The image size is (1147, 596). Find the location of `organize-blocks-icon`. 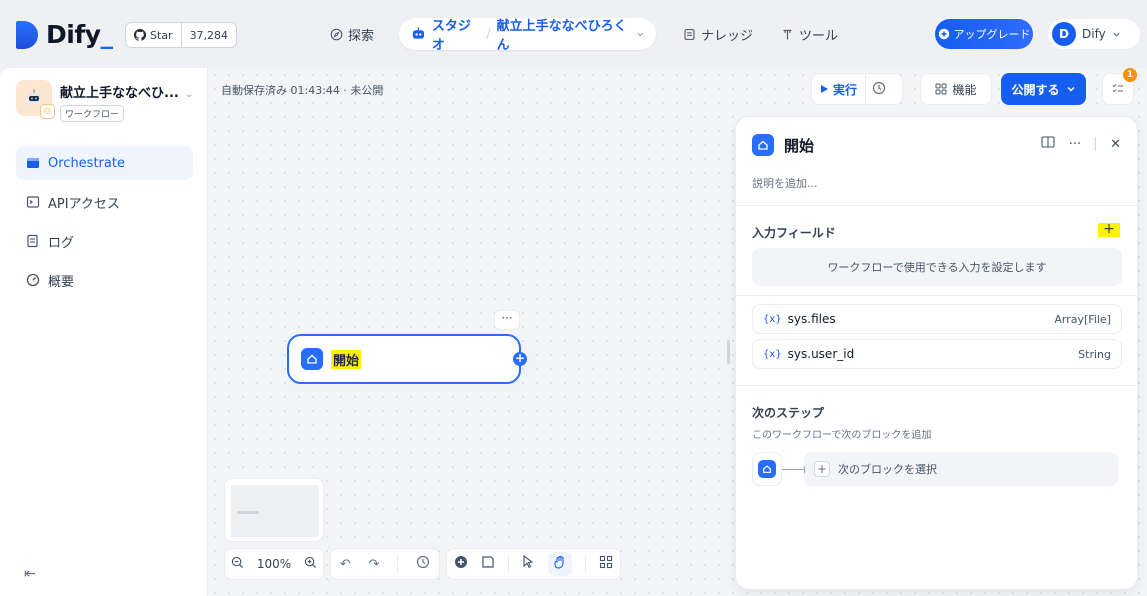

organize-blocks-icon is located at coordinates (606, 564).